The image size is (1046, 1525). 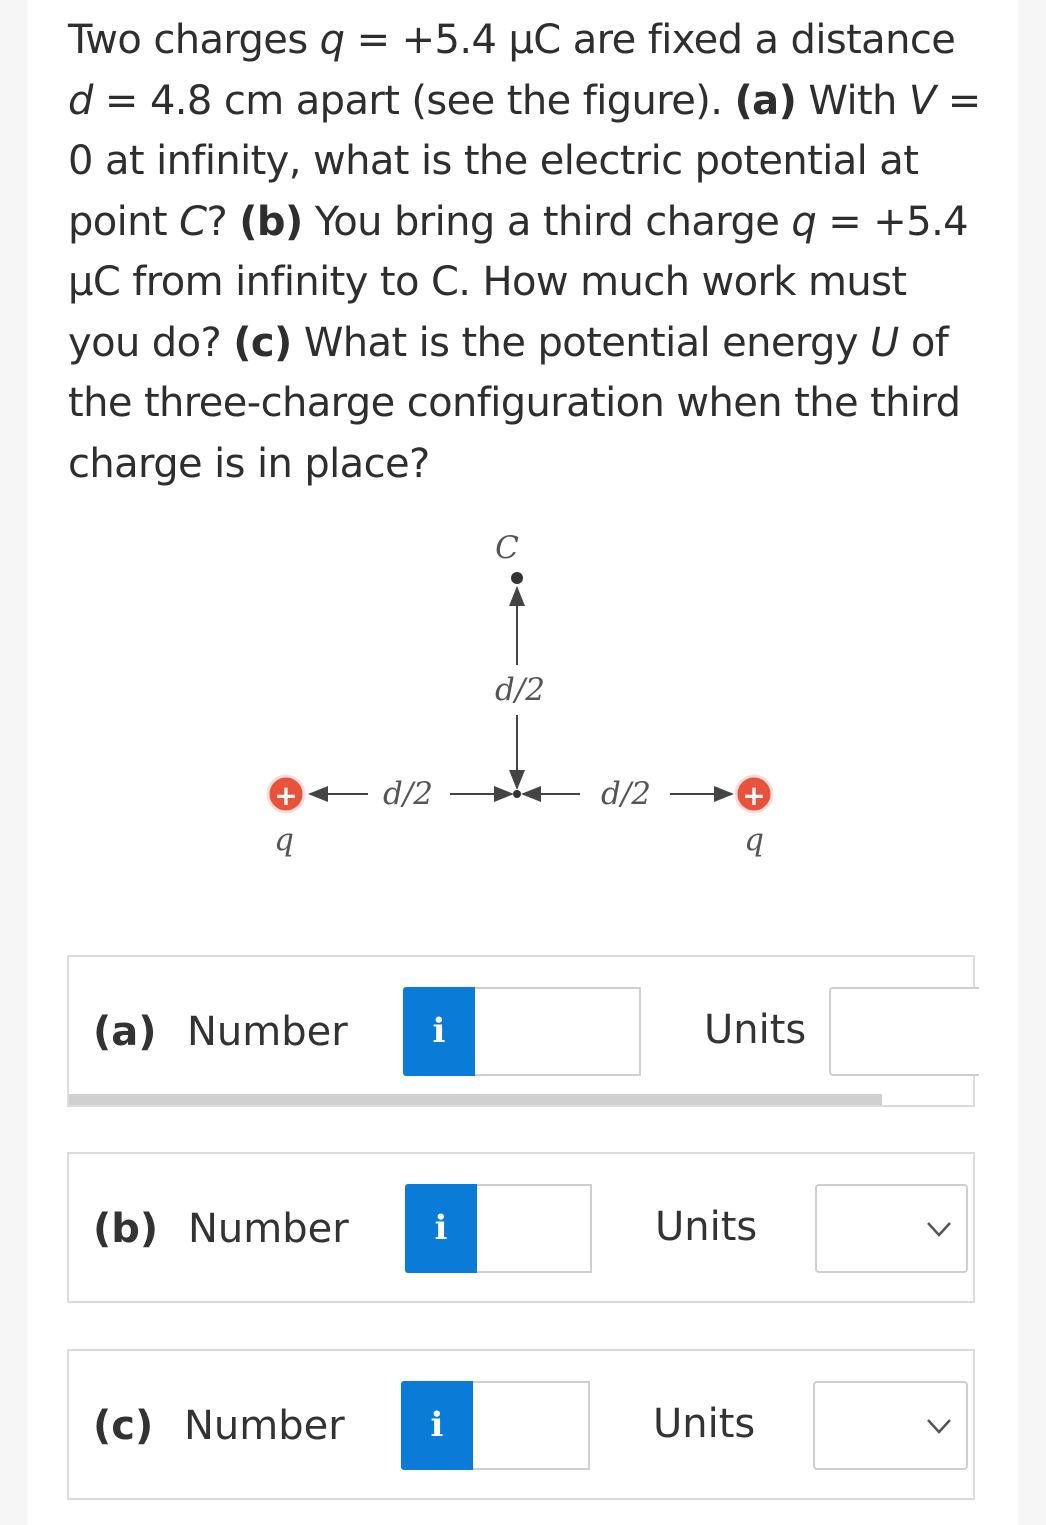 What do you see at coordinates (517, 794) in the screenshot?
I see `midpoint-dot` at bounding box center [517, 794].